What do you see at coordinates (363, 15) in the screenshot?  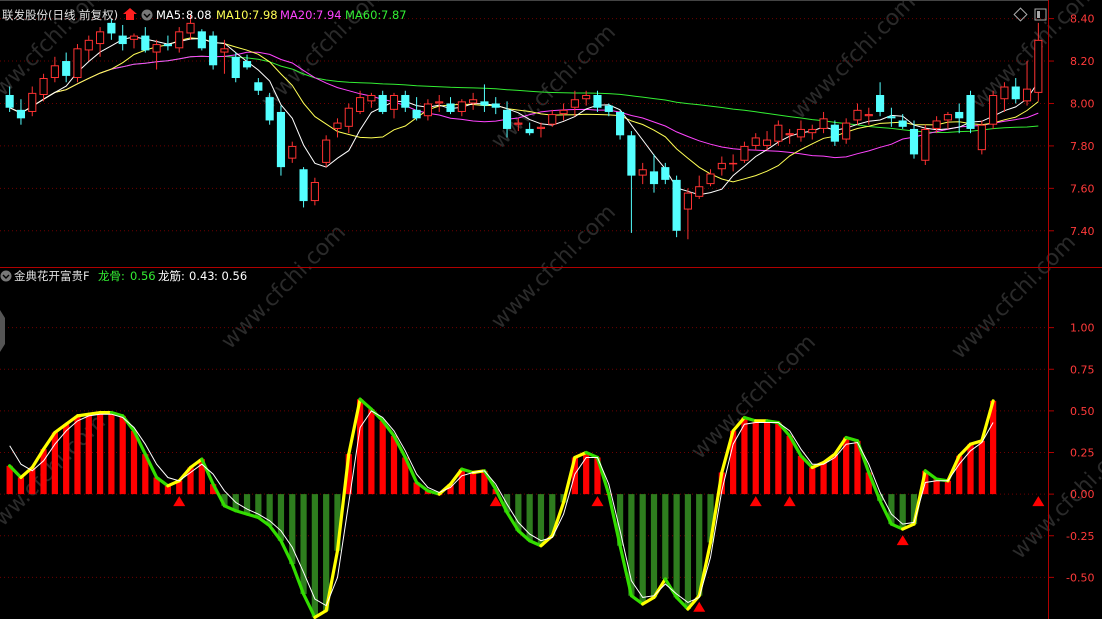 I see `ma60-label: MA60:` at bounding box center [363, 15].